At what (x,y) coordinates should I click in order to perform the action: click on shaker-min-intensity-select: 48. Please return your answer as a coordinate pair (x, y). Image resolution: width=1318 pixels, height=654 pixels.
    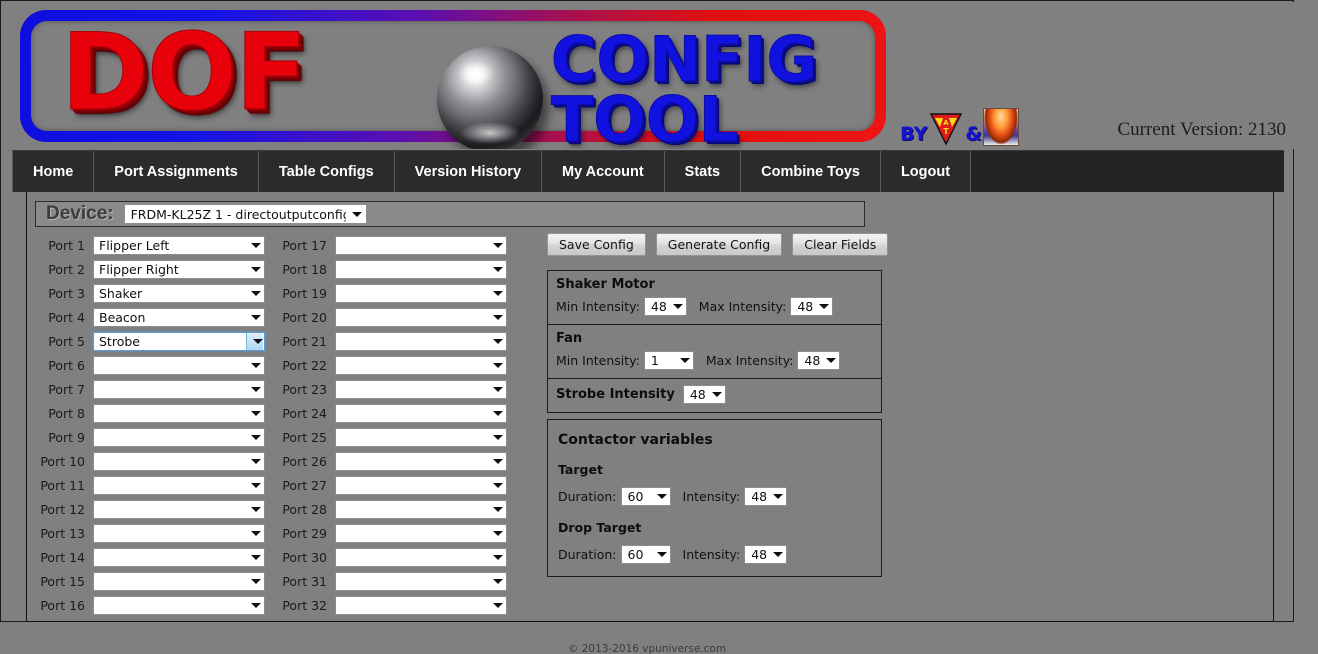
    Looking at the image, I should click on (665, 306).